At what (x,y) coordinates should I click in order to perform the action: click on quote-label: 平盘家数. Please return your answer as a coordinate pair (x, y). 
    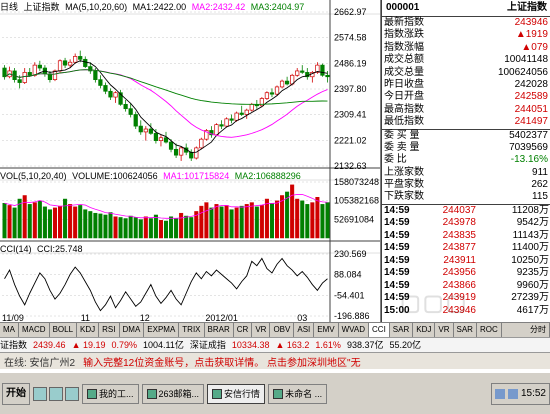
    Looking at the image, I should click on (404, 185).